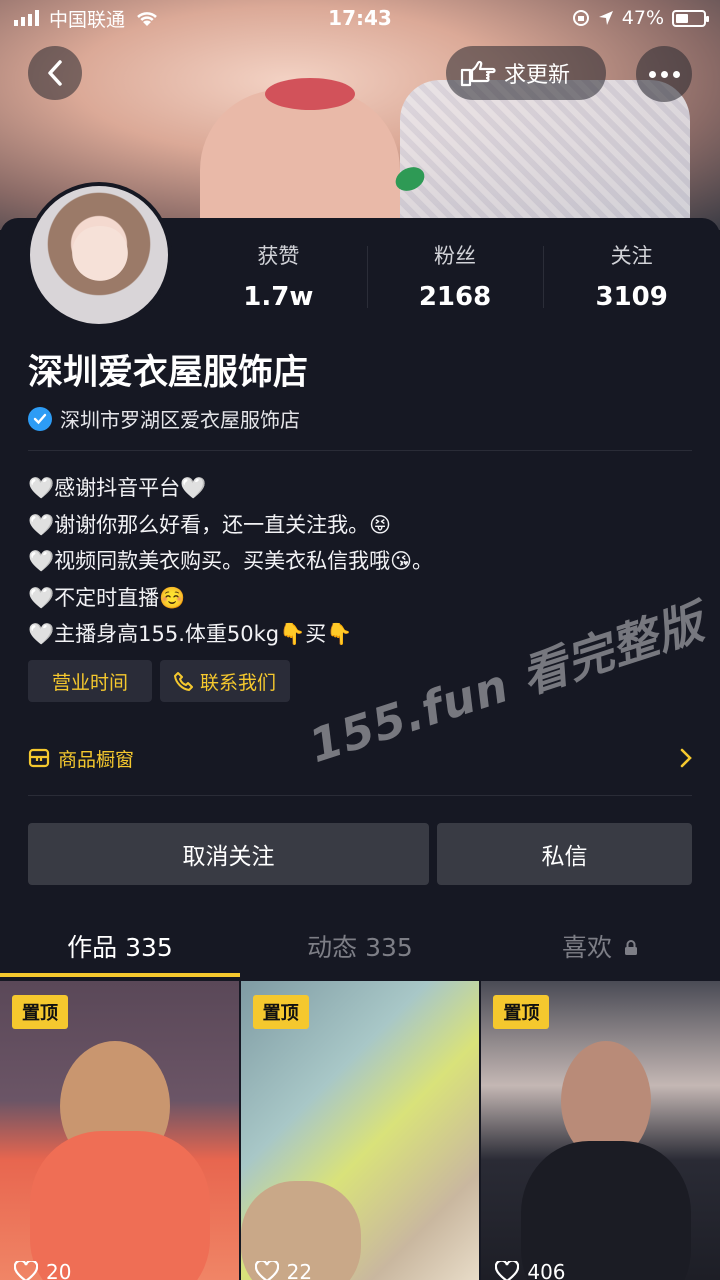 Image resolution: width=720 pixels, height=1280 pixels. I want to click on contact-us-button: 联系我们, so click(225, 681).